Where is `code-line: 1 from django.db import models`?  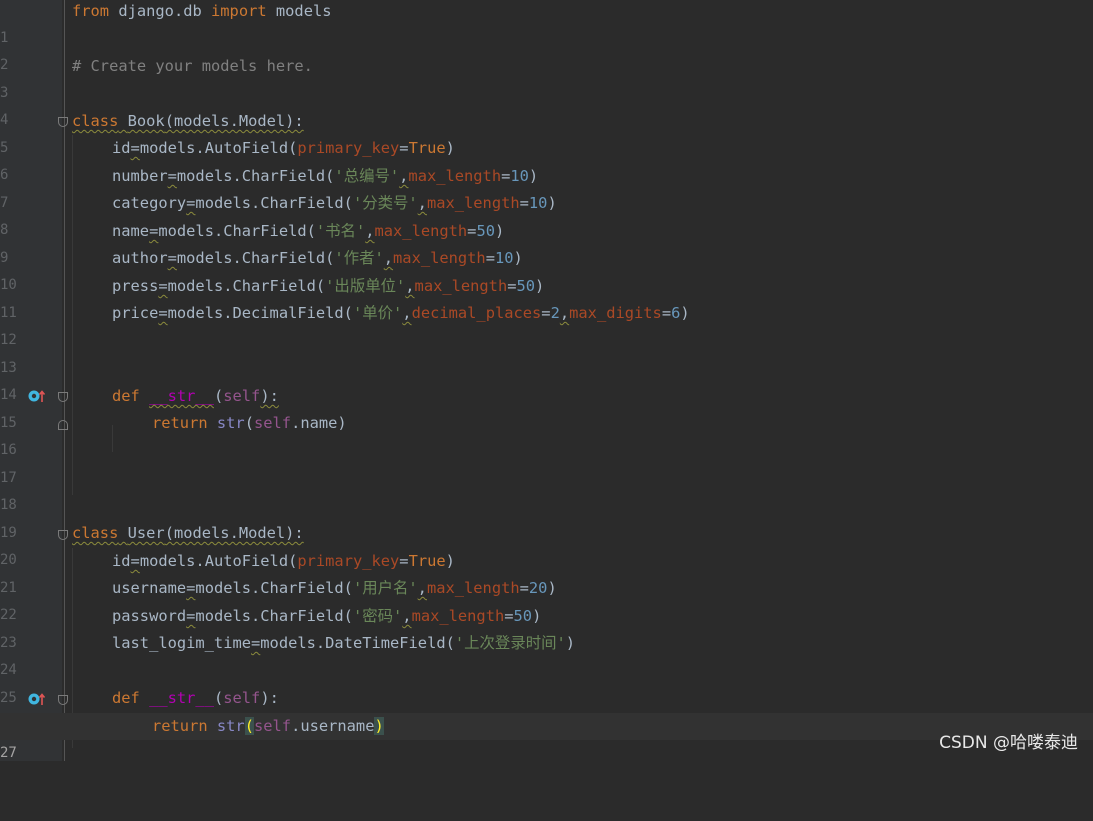
code-line: 1 from django.db import models is located at coordinates (546, 23).